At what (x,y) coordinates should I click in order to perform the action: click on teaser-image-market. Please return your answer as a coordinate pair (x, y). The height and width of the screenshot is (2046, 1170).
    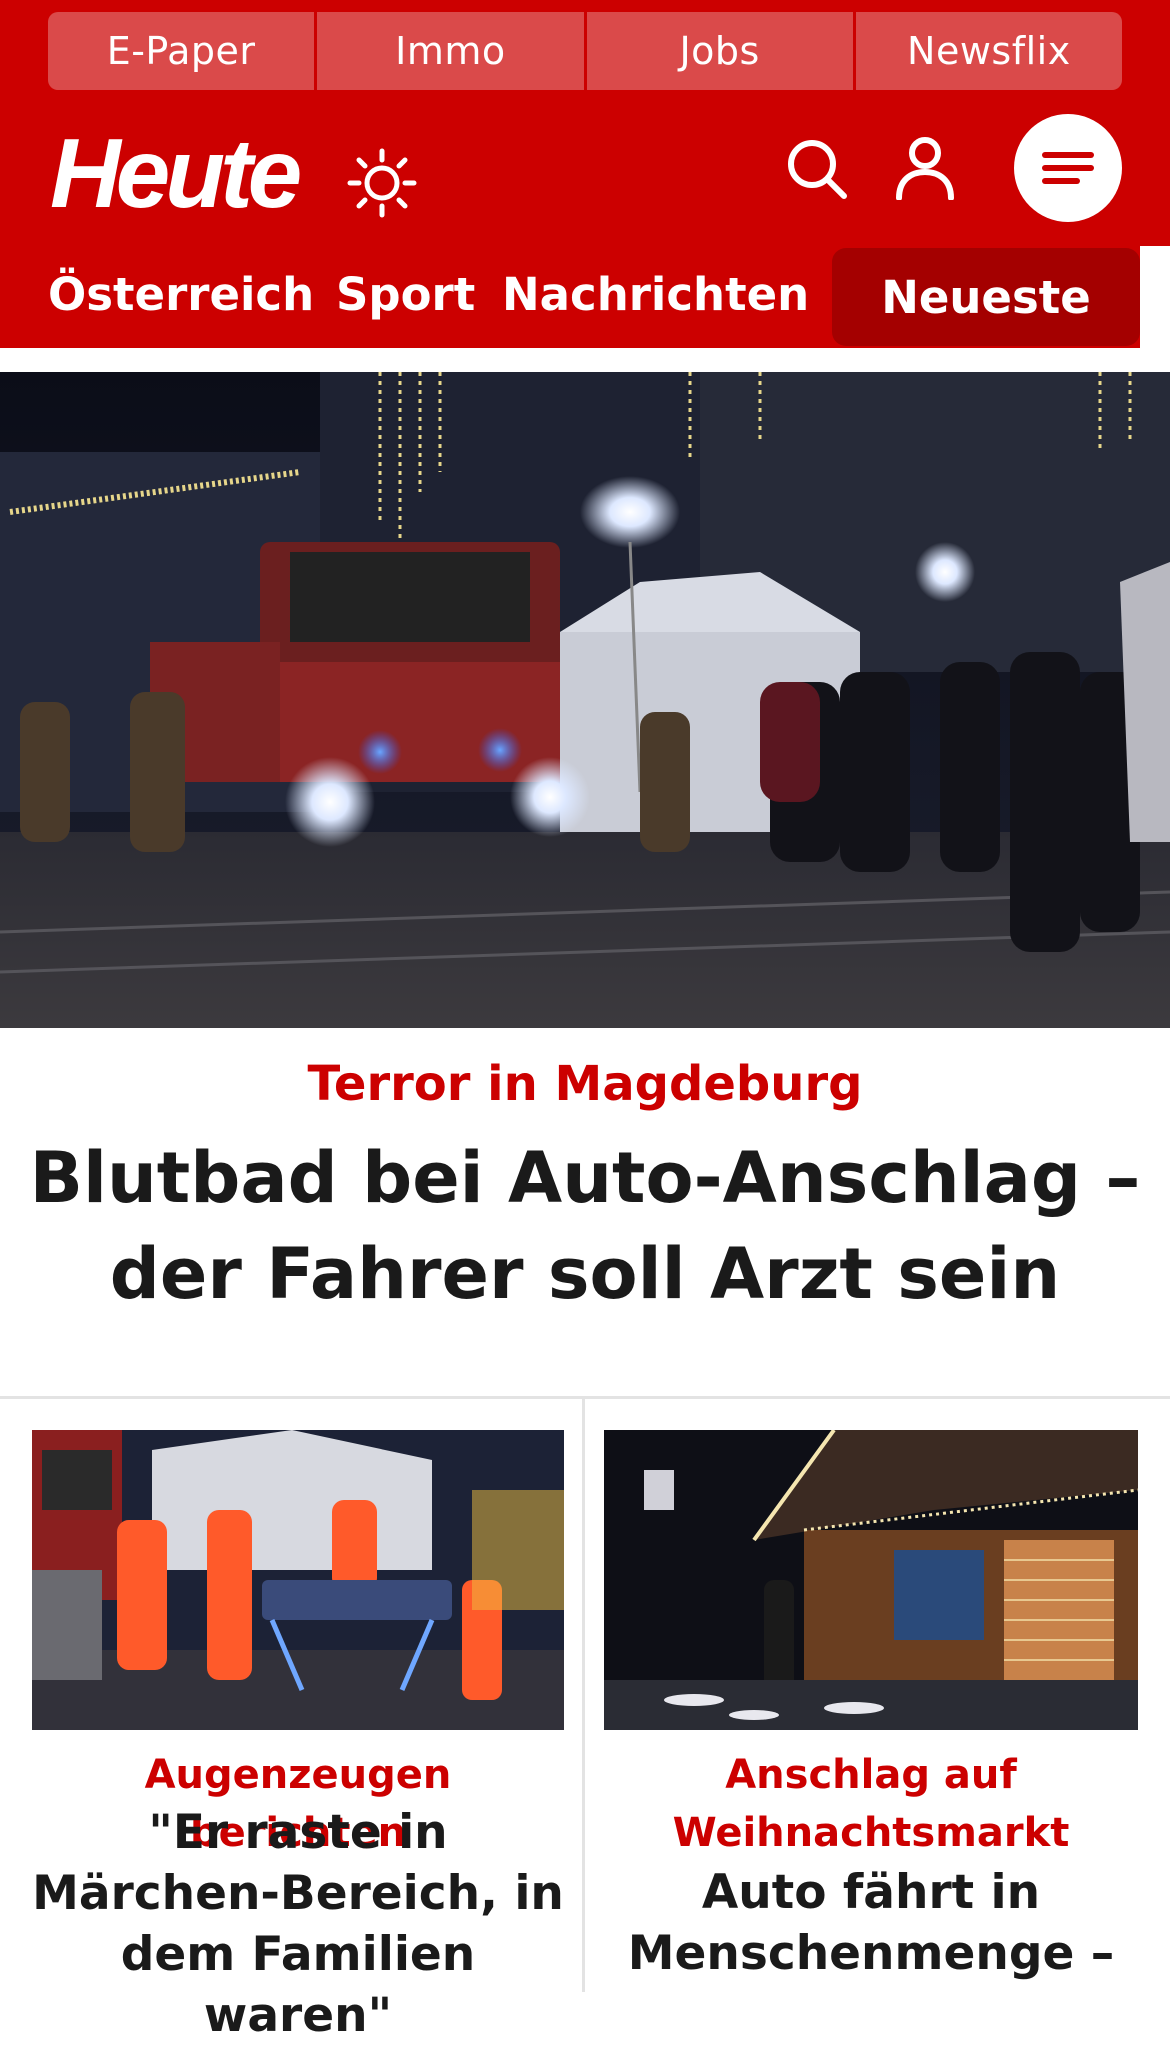
    Looking at the image, I should click on (871, 1580).